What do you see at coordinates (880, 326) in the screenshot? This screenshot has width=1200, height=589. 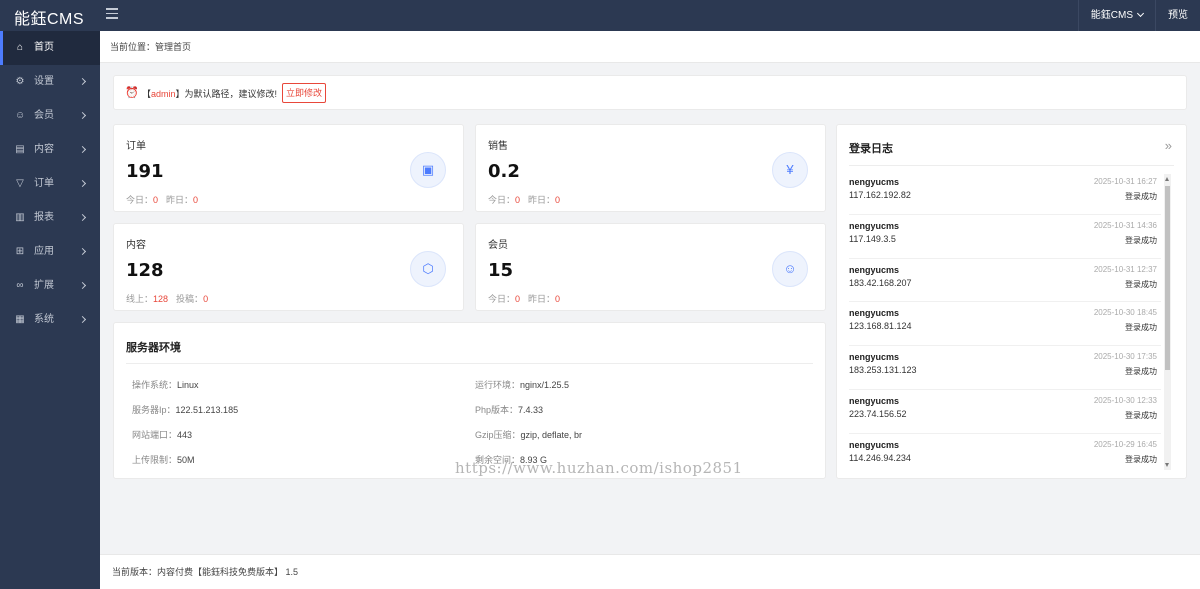 I see `log-ip: 123.168.81.124` at bounding box center [880, 326].